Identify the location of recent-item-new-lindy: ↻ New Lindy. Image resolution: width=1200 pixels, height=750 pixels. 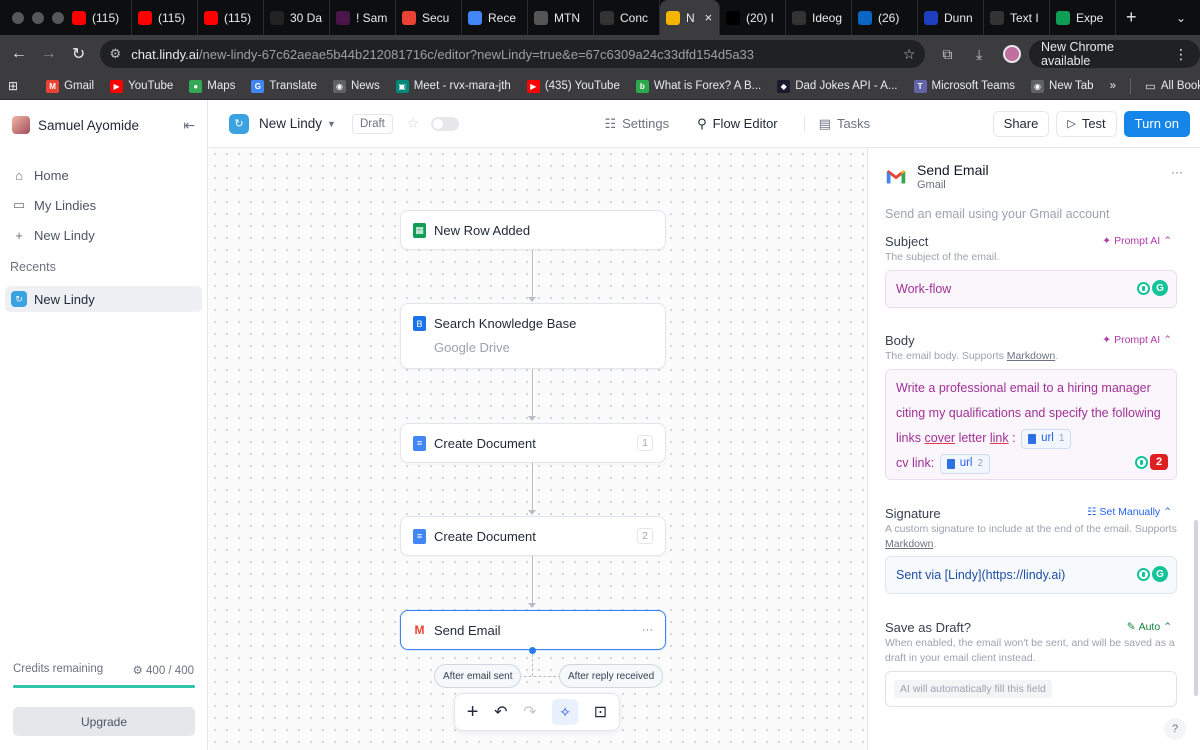
(103, 299).